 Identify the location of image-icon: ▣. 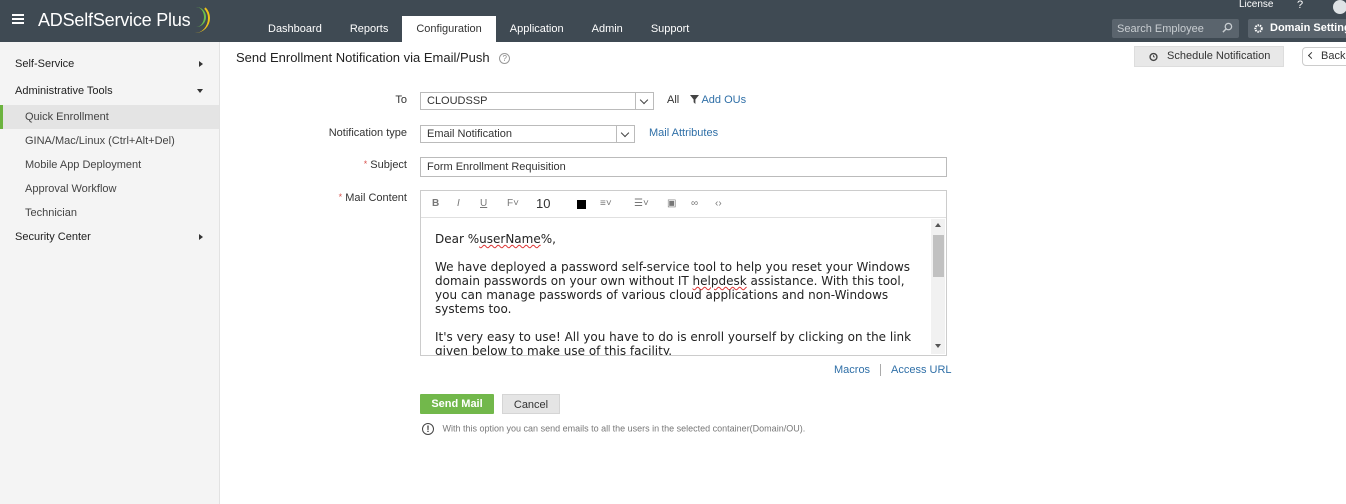
(671, 203).